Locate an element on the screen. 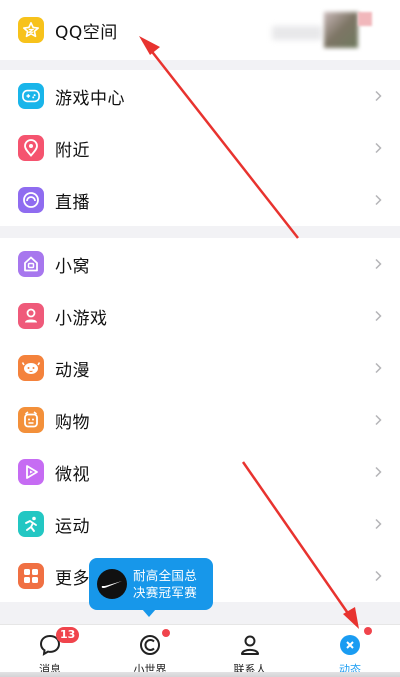  bottom-tab-bar: 13 消息 小世界 联系人 动态 is located at coordinates (200, 650).